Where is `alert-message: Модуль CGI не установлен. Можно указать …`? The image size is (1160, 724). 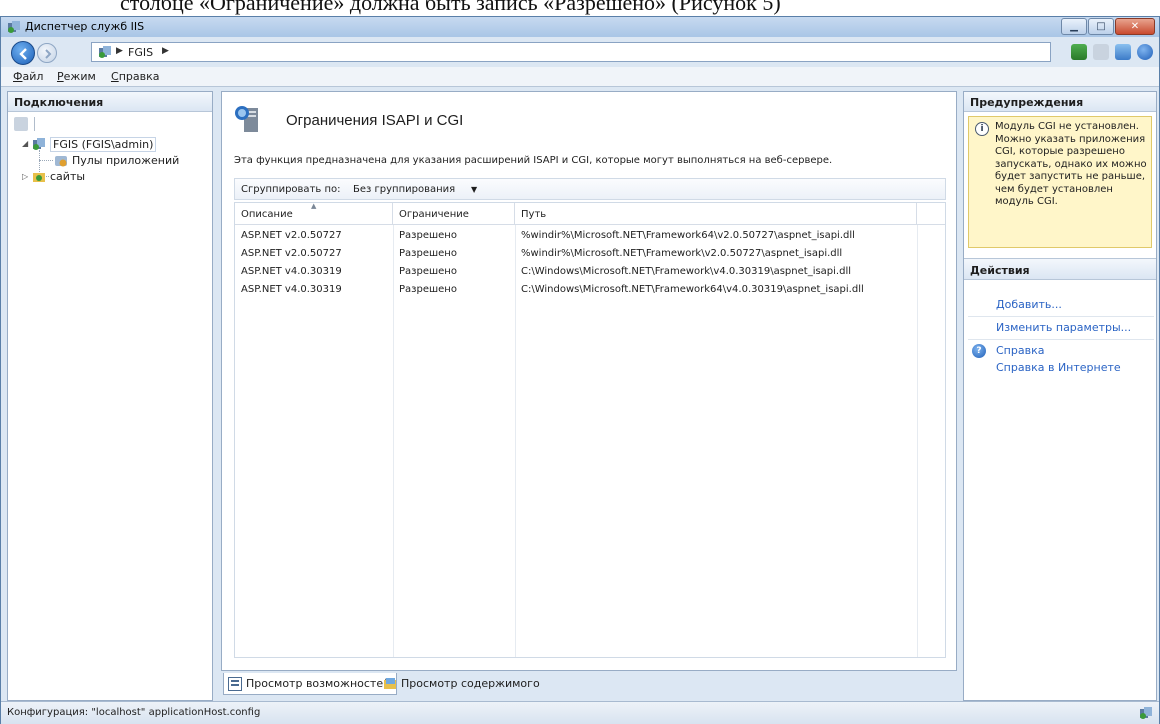
alert-message: Модуль CGI не установлен. Можно указать … is located at coordinates (1071, 164).